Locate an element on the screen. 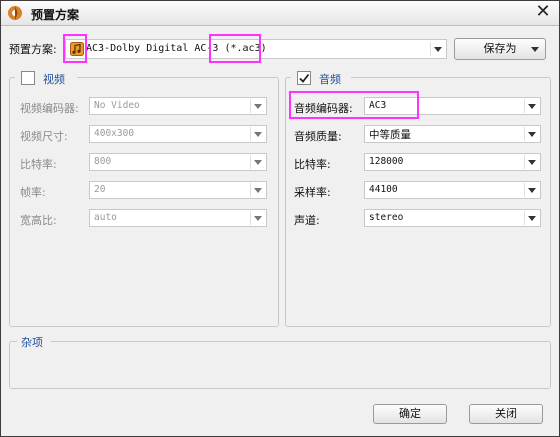 The image size is (560, 437). audio-samplerate-select: 44100 is located at coordinates (452, 190).